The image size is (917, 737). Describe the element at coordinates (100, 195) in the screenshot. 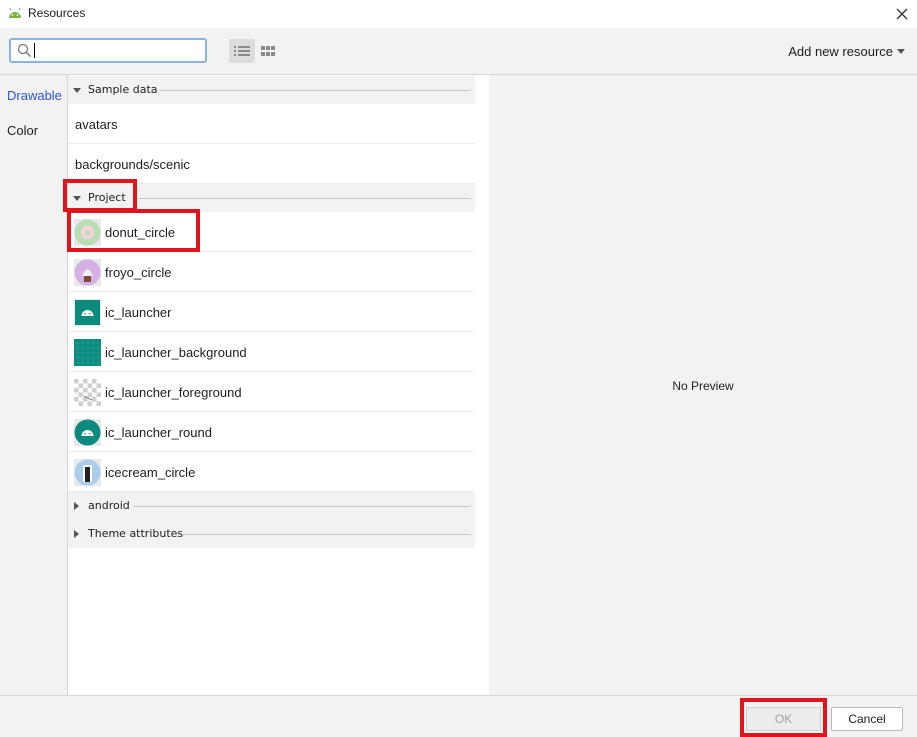

I see `highlight-box-project` at that location.